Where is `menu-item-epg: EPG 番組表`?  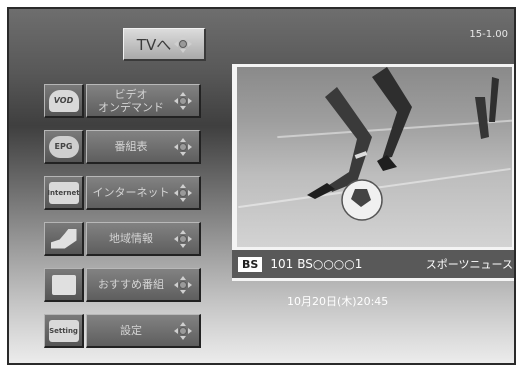
menu-item-epg: EPG 番組表 is located at coordinates (122, 147).